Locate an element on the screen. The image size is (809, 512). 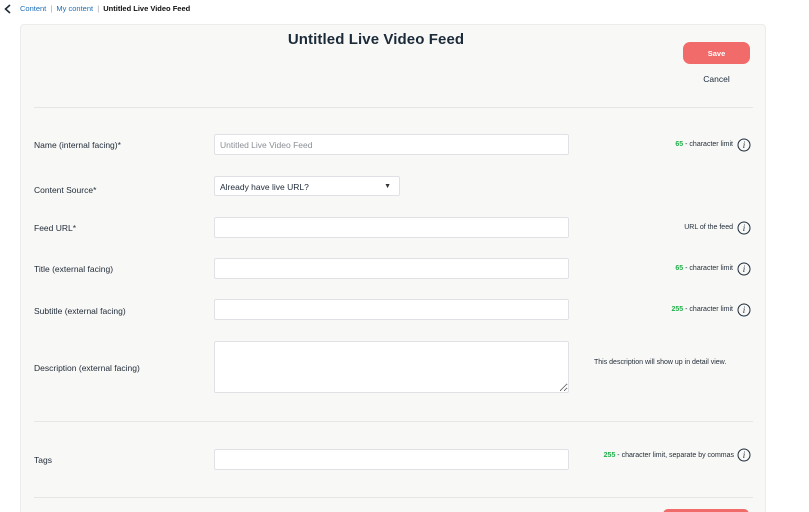
tags-input is located at coordinates (391, 459).